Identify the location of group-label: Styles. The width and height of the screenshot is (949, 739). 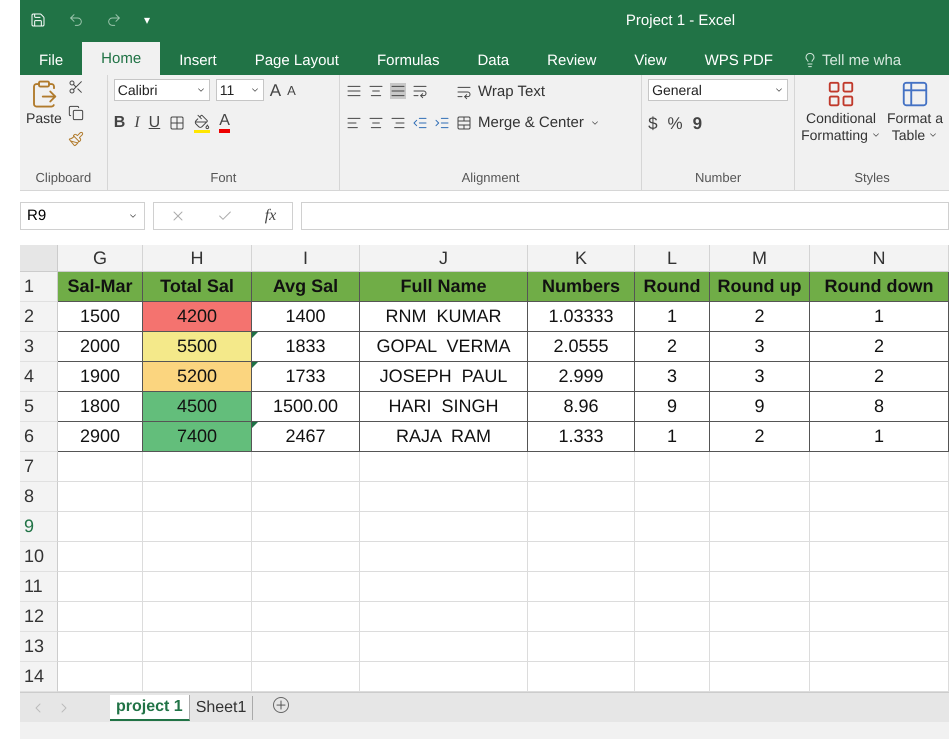
(872, 178).